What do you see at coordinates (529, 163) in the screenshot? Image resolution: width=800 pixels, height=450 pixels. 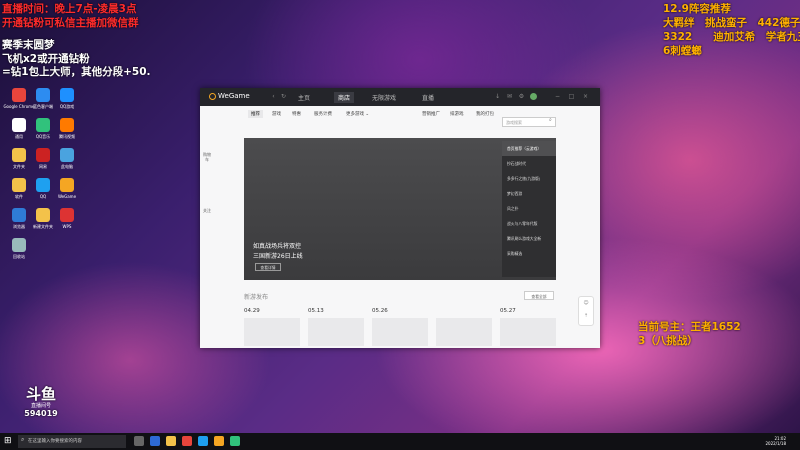 I see `promo-item: 抄石战时代` at bounding box center [529, 163].